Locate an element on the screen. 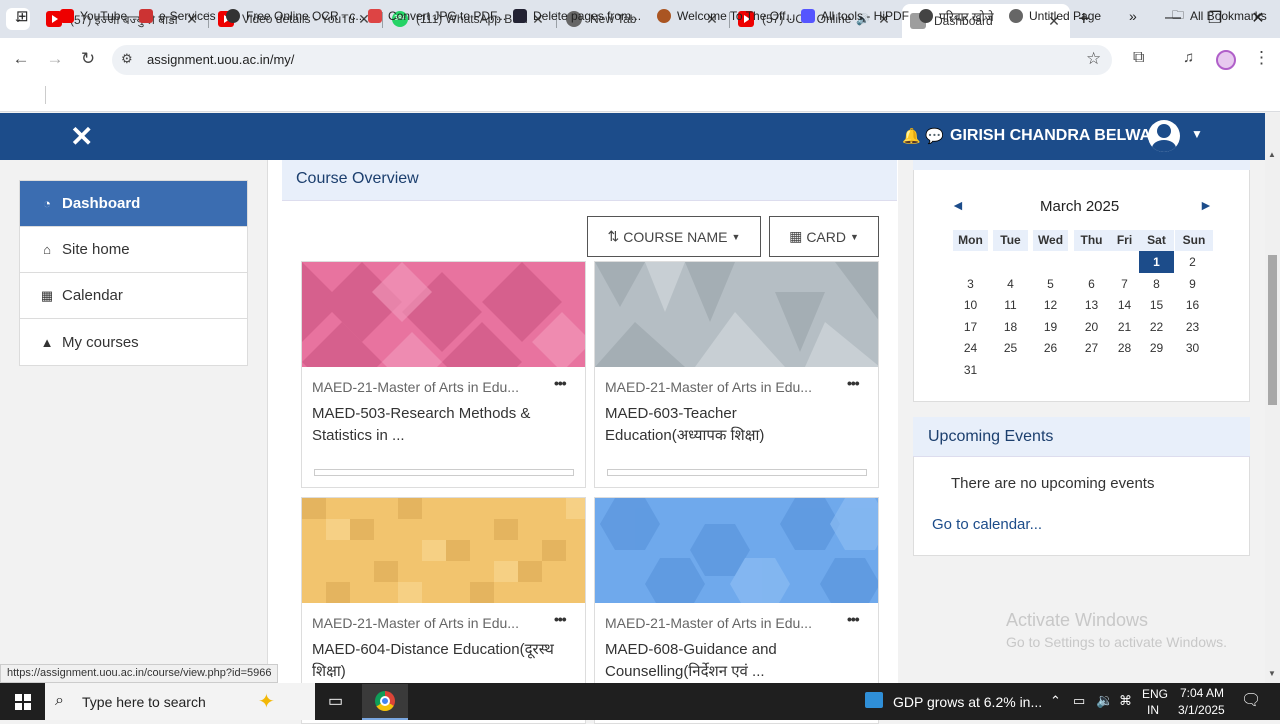 The width and height of the screenshot is (1280, 724). sidebar-item-my-courses: ▲ My courses is located at coordinates (133, 342).